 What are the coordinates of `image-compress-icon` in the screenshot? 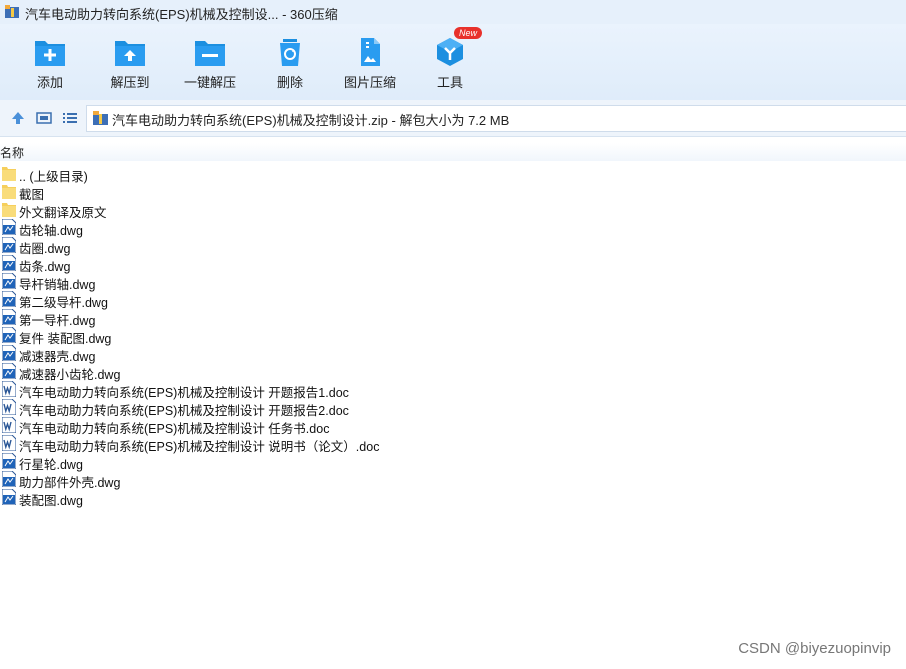 It's located at (370, 52).